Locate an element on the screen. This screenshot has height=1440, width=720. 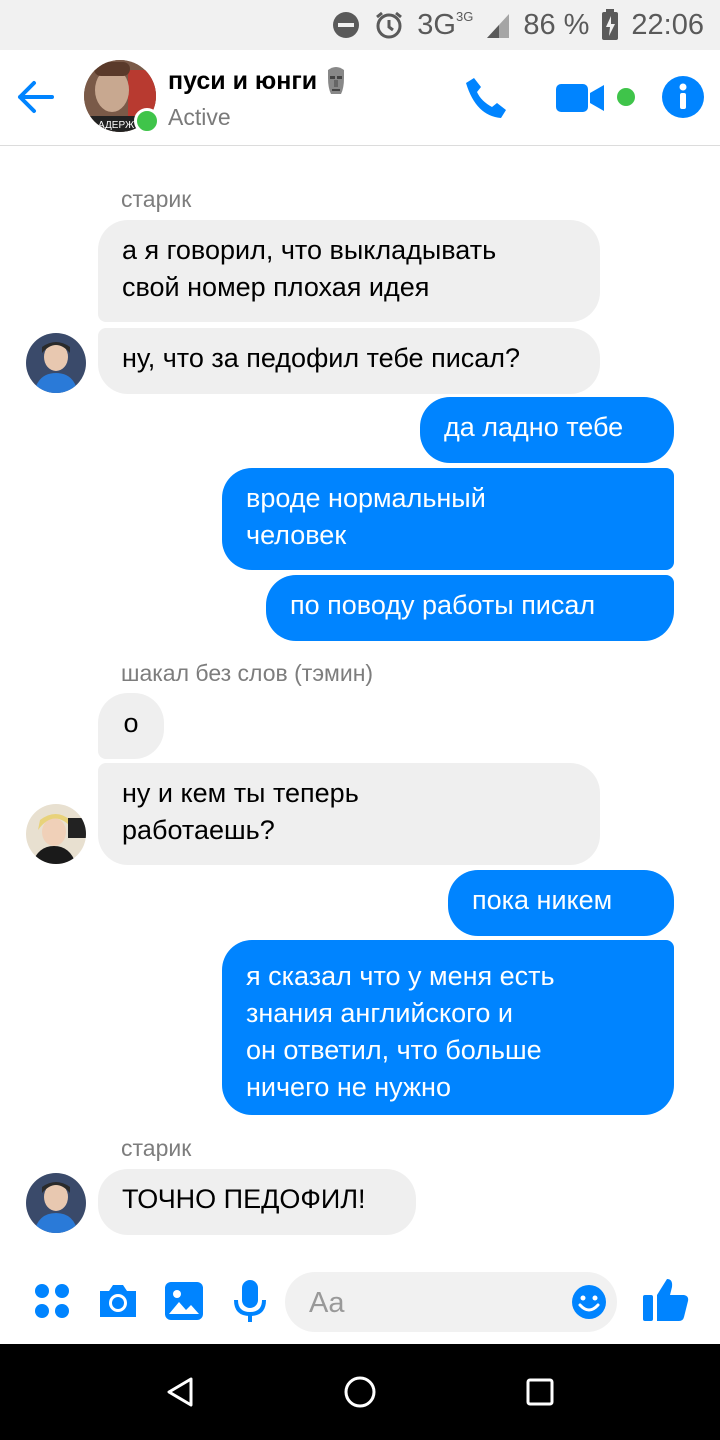
thumbs-up-icon is located at coordinates (666, 1300).